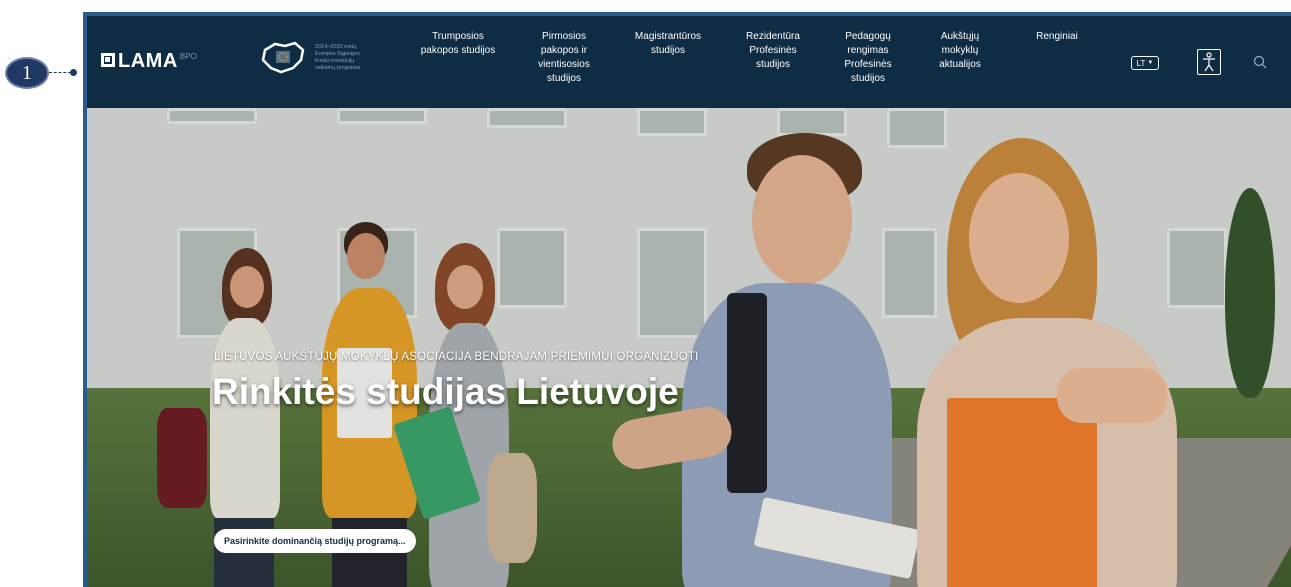  What do you see at coordinates (1150, 63) in the screenshot?
I see `chevron-down-icon: ▼` at bounding box center [1150, 63].